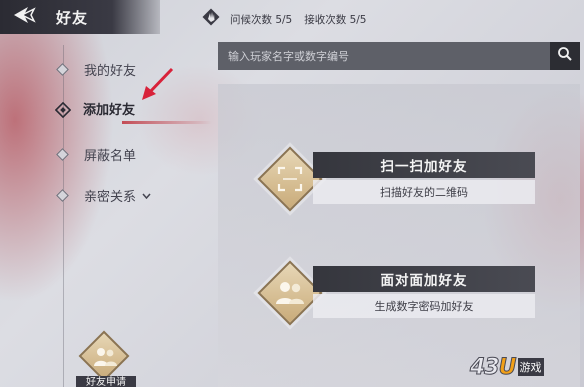 The width and height of the screenshot is (584, 387). What do you see at coordinates (106, 381) in the screenshot?
I see `friend-request-label: 好友申请` at bounding box center [106, 381].